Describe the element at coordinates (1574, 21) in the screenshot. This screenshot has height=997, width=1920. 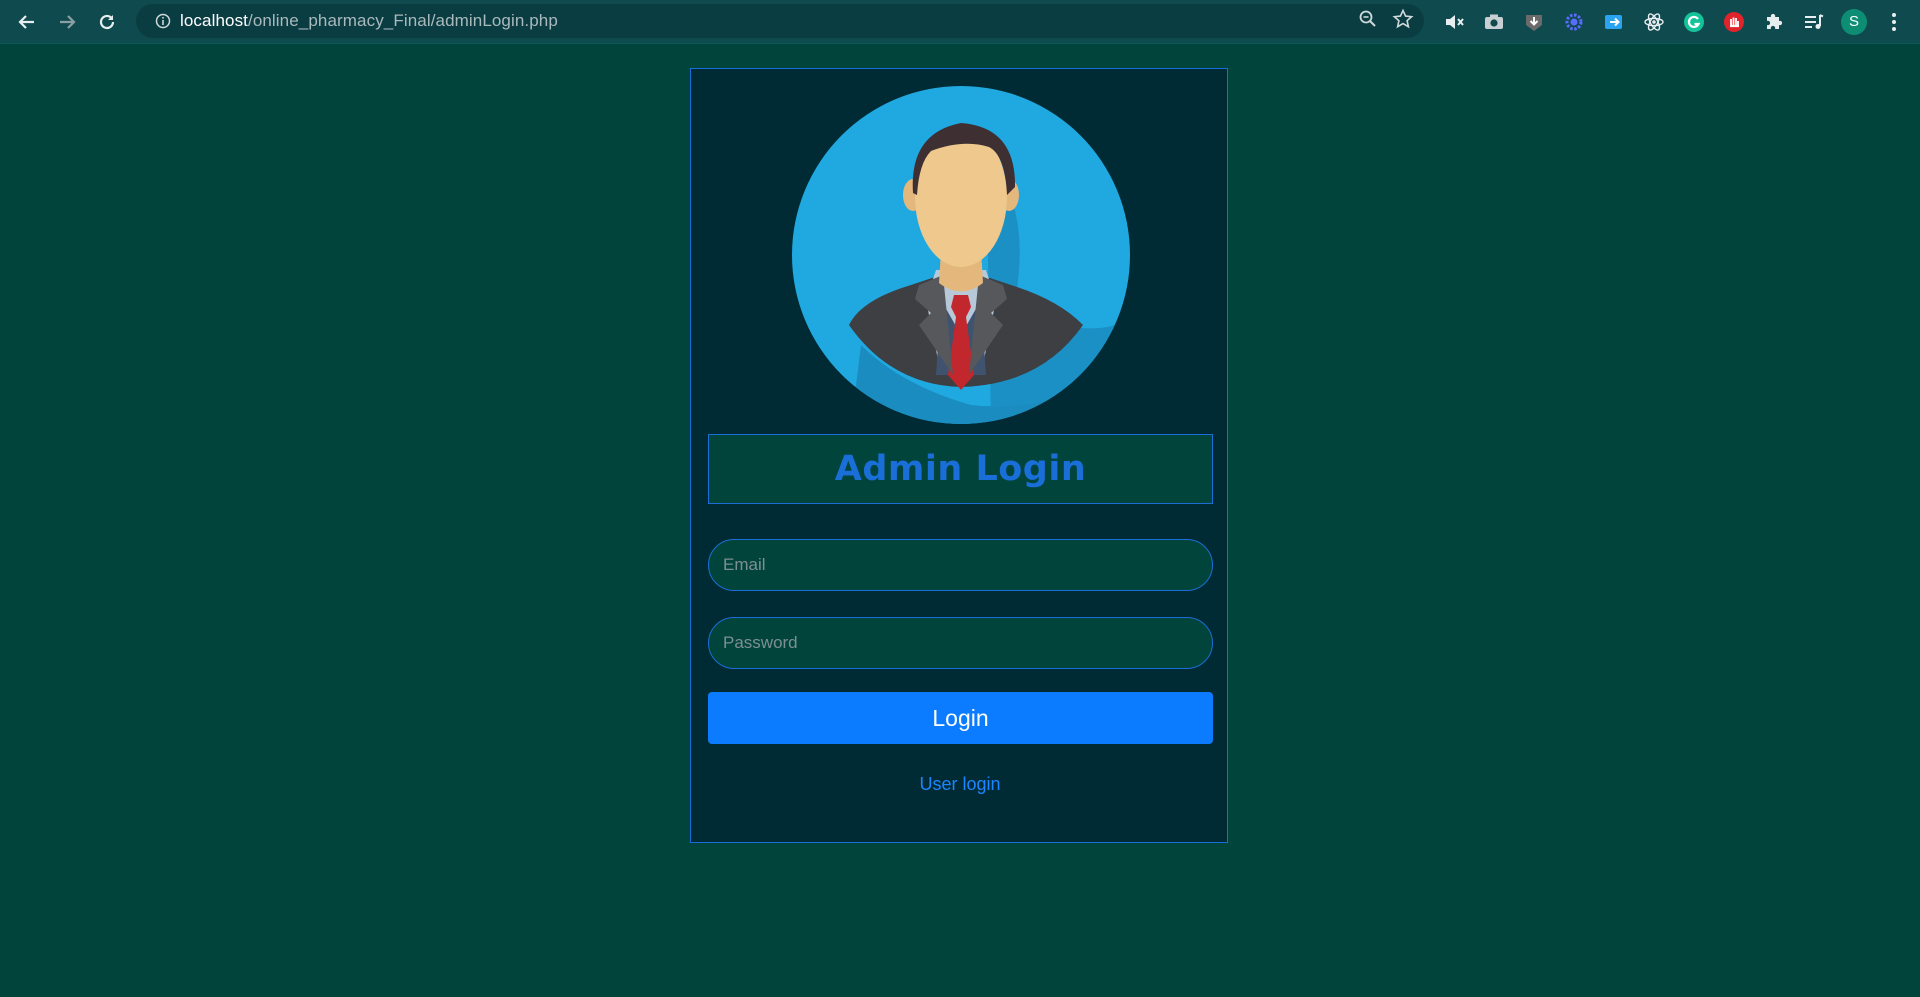
I see `extension-gear-icon` at that location.